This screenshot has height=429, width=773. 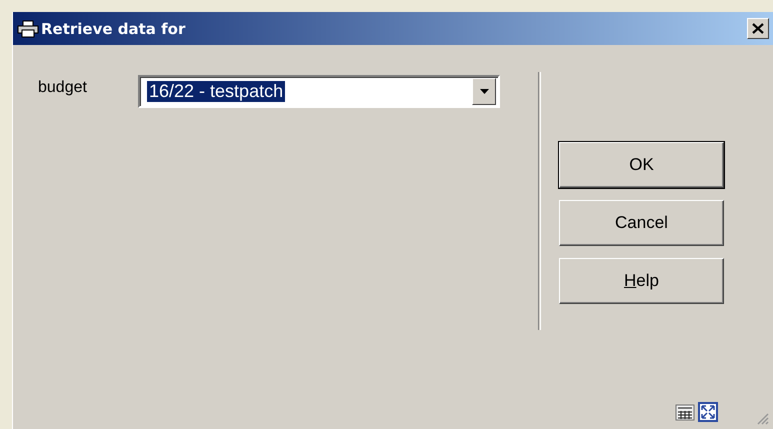 What do you see at coordinates (762, 418) in the screenshot?
I see `resize-grip-icon` at bounding box center [762, 418].